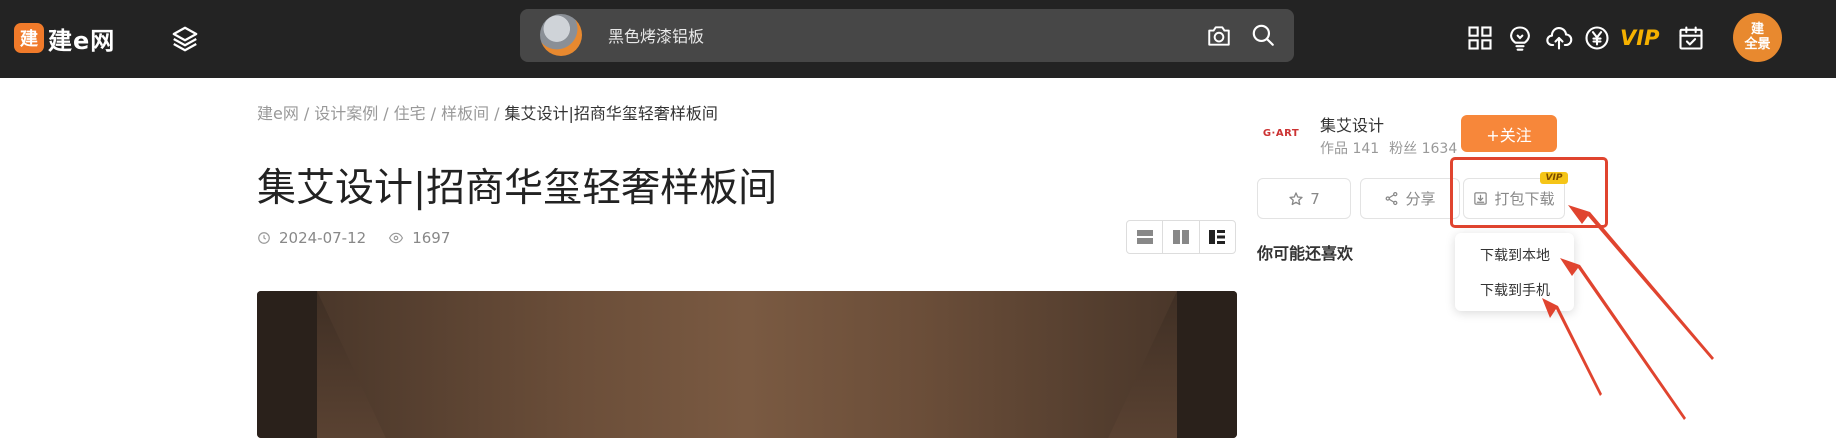  Describe the element at coordinates (1691, 38) in the screenshot. I see `calendar-check-icon` at that location.